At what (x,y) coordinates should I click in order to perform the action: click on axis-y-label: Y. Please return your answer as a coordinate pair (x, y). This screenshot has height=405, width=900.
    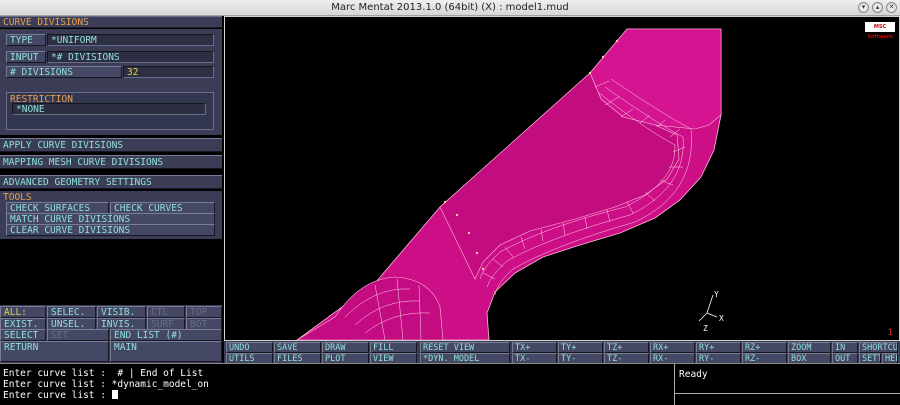
    Looking at the image, I should click on (716, 294).